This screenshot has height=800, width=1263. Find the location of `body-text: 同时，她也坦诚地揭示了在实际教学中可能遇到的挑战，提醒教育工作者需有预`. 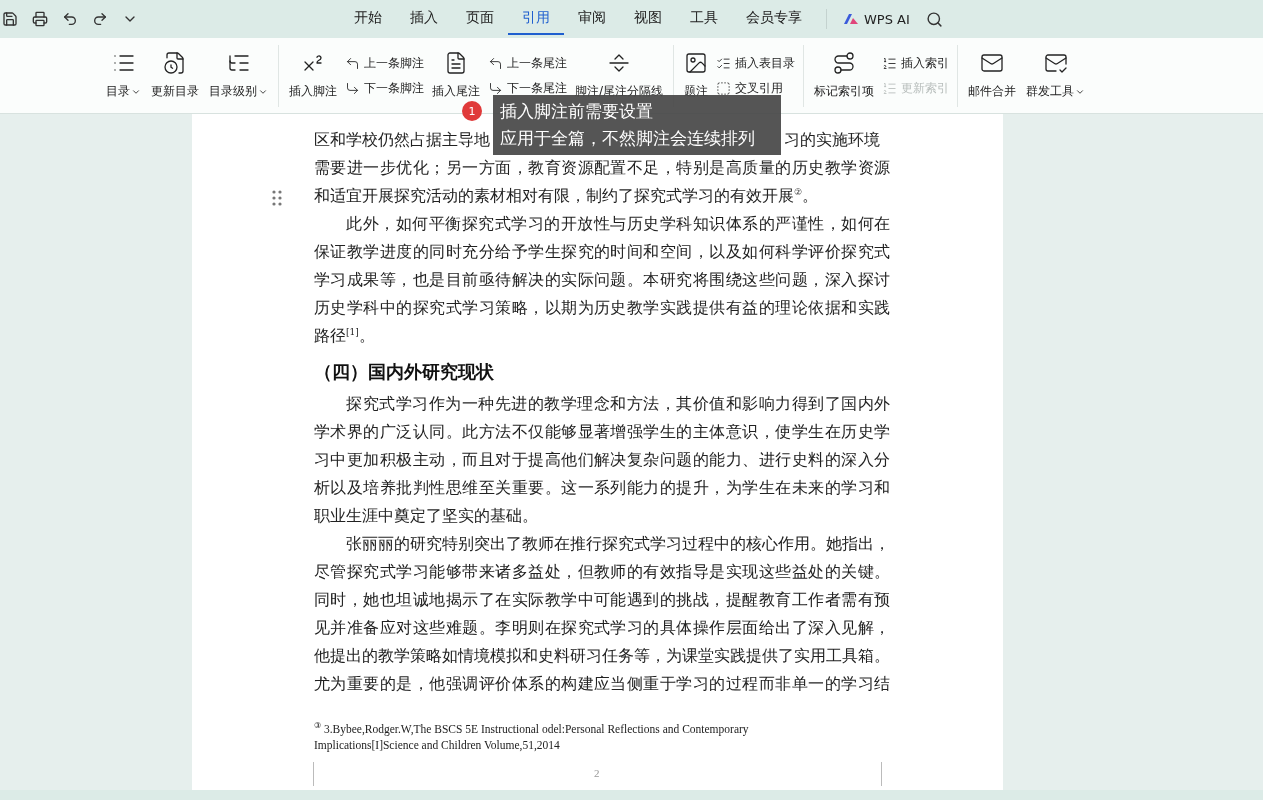

body-text: 同时，她也坦诚地揭示了在实际教学中可能遇到的挑战，提醒教育工作者需有预 is located at coordinates (602, 600).